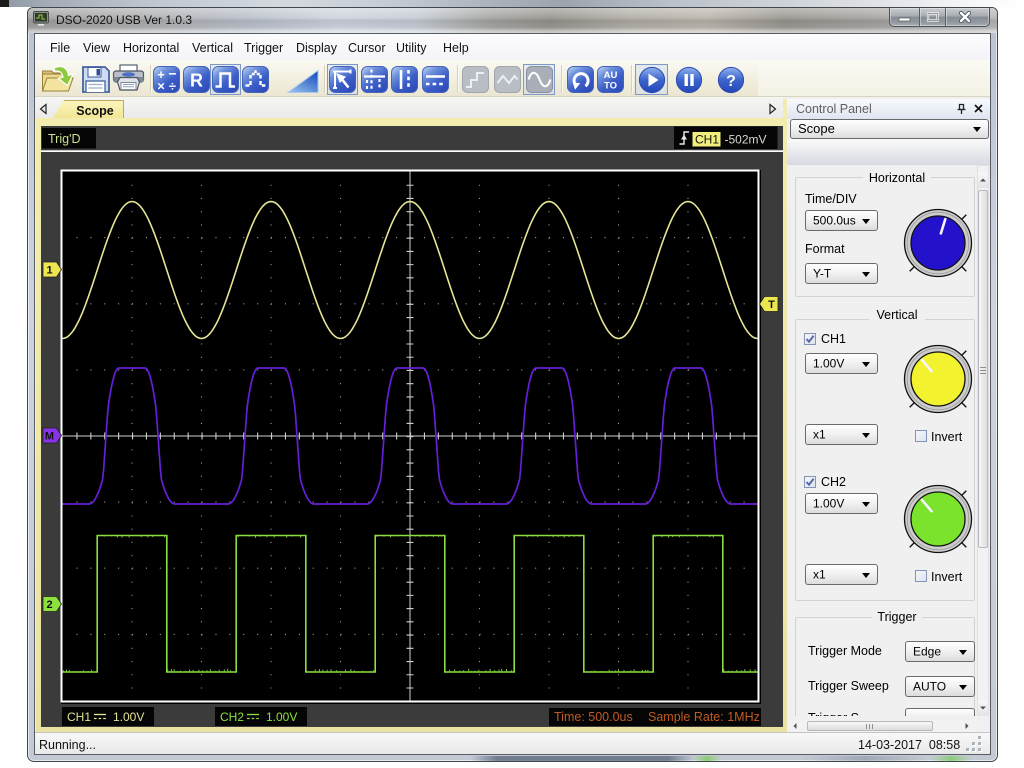 The height and width of the screenshot is (768, 1024). I want to click on svg-text: R, so click(196, 81).